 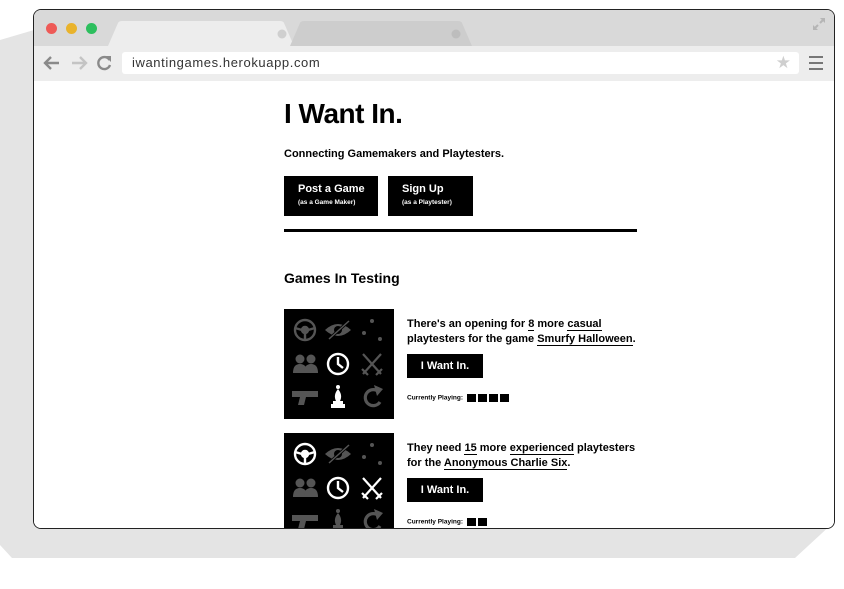 What do you see at coordinates (91, 28) in the screenshot?
I see `zoom-window-button` at bounding box center [91, 28].